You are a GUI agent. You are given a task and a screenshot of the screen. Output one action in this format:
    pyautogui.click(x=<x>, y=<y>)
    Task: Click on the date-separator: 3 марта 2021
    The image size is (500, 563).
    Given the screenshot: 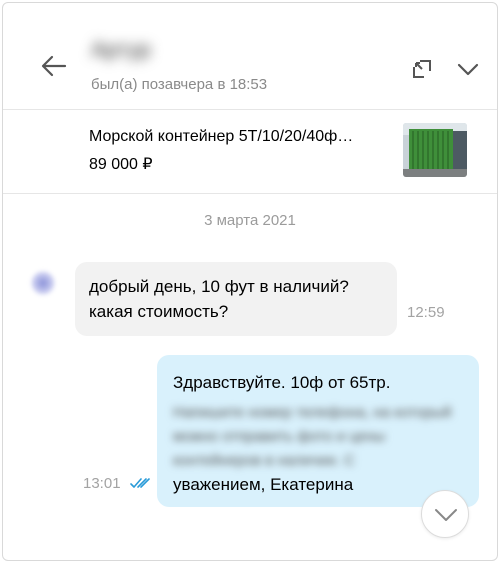 What is the action you would take?
    pyautogui.click(x=250, y=220)
    